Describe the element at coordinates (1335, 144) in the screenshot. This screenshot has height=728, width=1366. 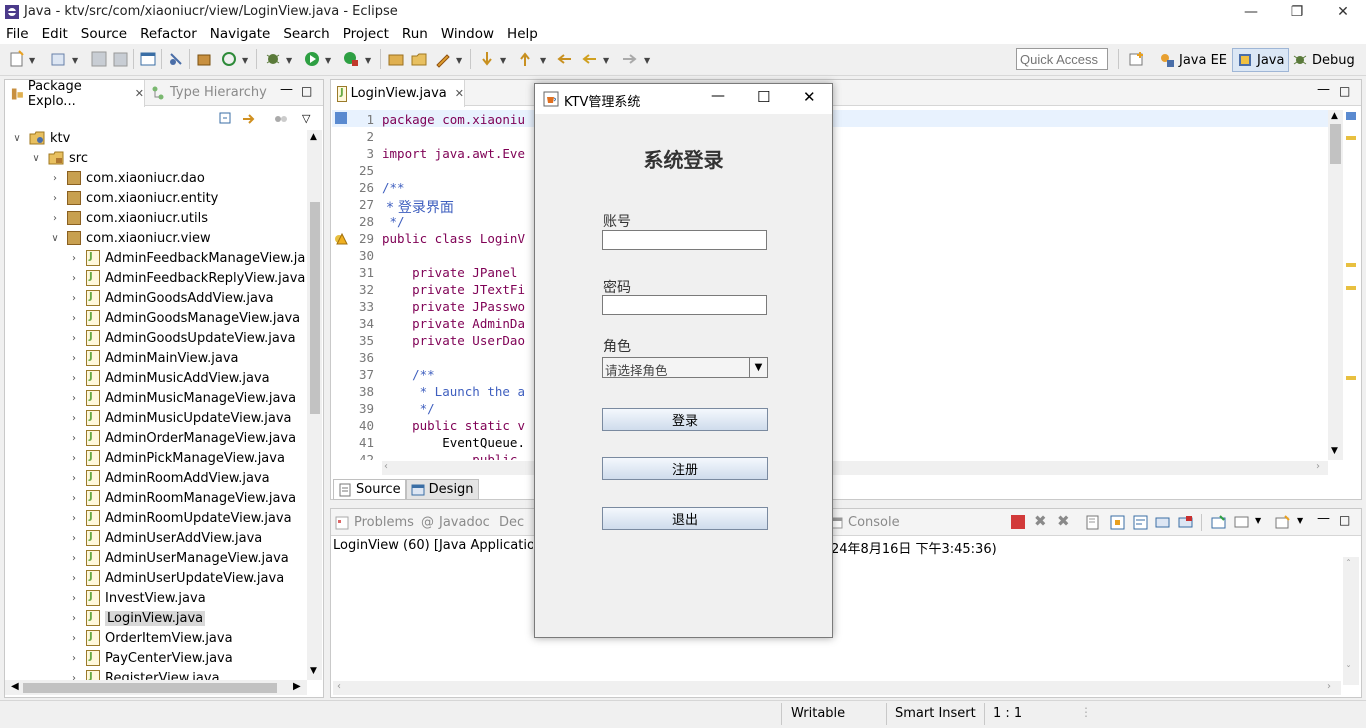
I see `editor-scroll-thumb` at that location.